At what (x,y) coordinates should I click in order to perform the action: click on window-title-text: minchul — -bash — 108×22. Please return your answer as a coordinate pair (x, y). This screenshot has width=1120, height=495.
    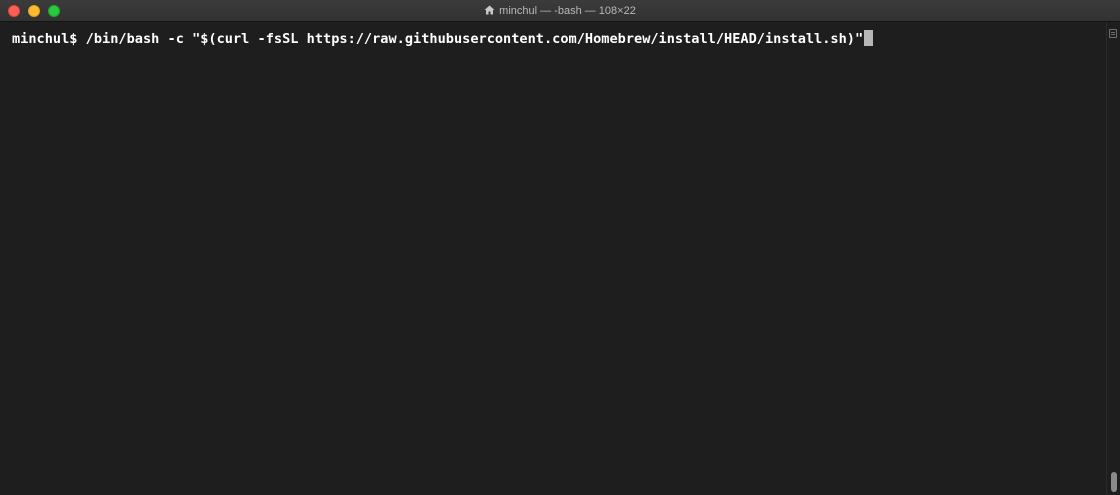
    Looking at the image, I should click on (567, 11).